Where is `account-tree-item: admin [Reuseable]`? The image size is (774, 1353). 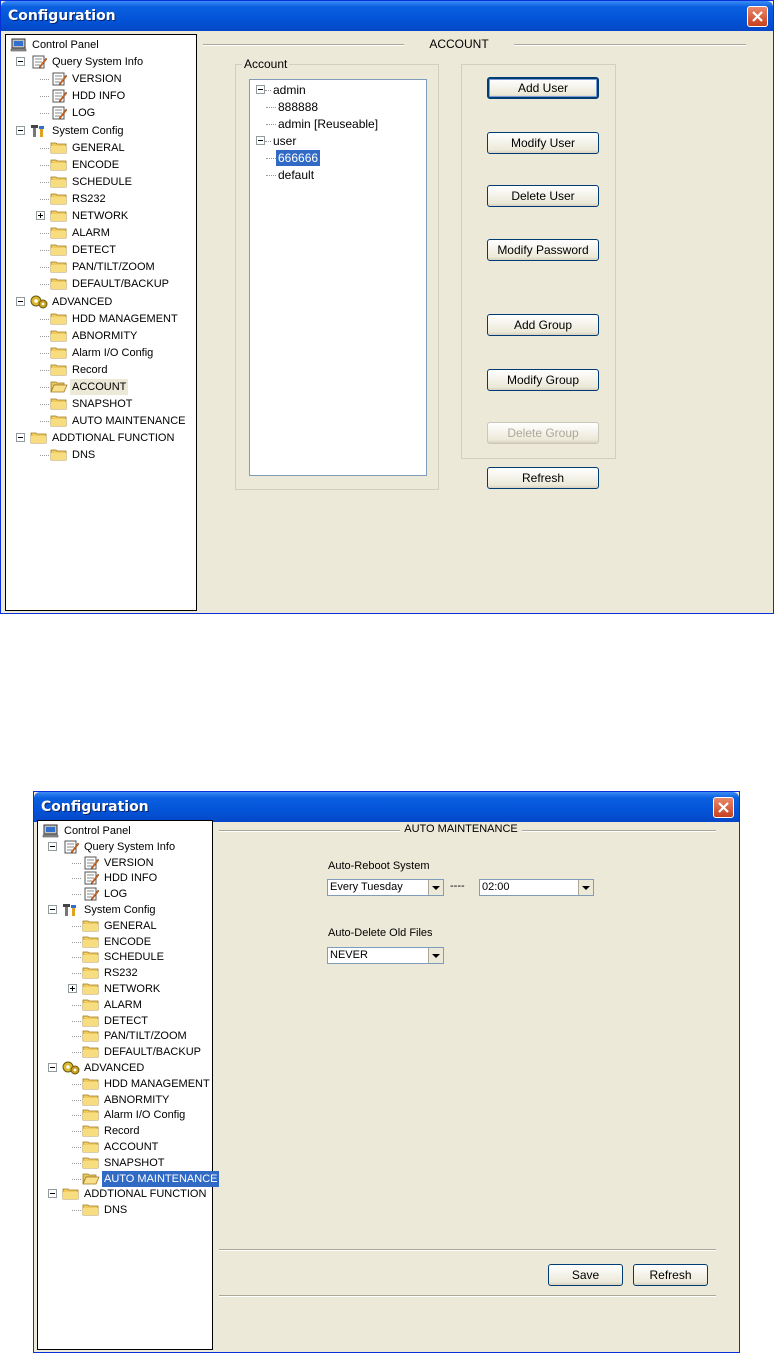 account-tree-item: admin [Reuseable] is located at coordinates (338, 124).